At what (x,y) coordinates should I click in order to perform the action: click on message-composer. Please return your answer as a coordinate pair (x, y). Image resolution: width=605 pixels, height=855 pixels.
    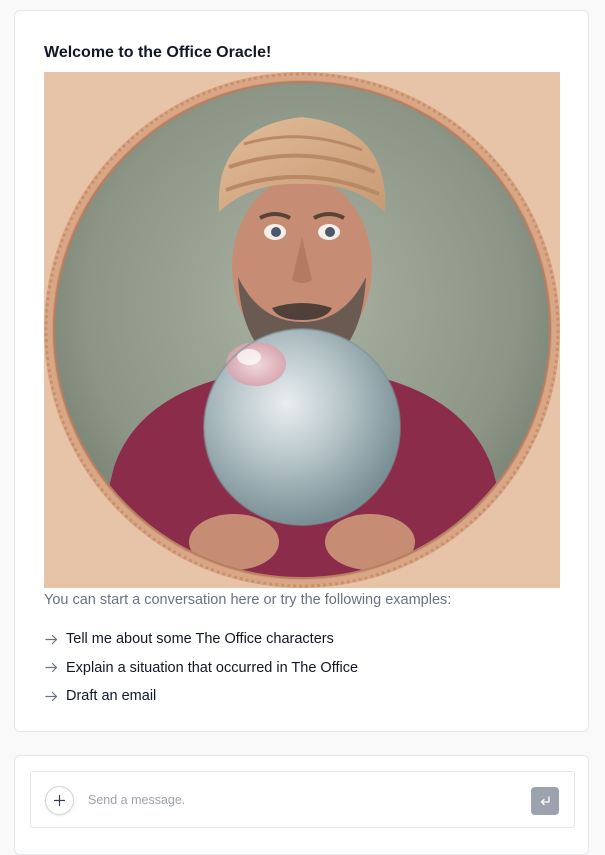
    Looking at the image, I should click on (302, 799).